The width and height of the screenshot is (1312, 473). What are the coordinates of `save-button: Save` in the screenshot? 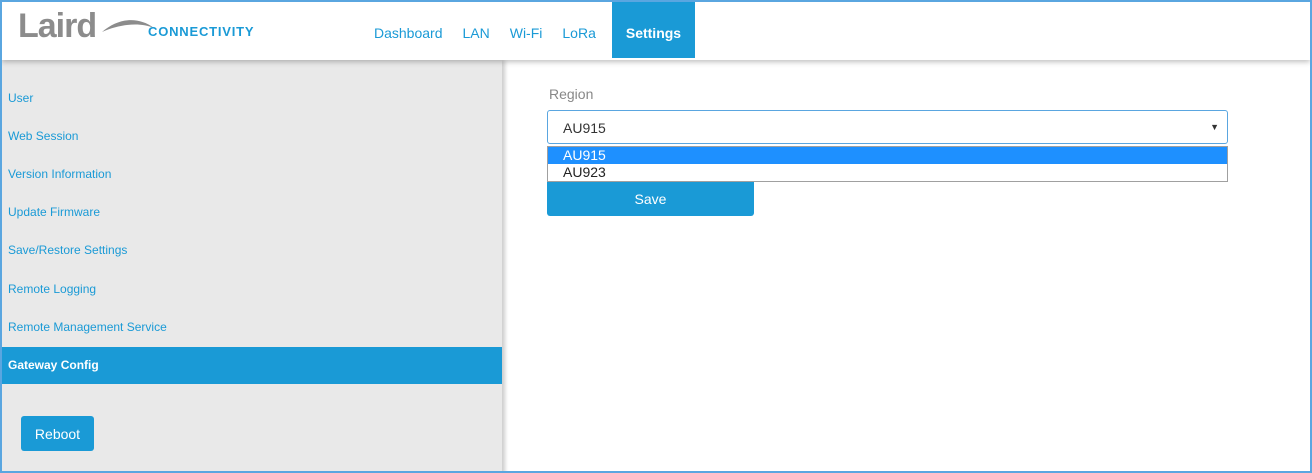 It's located at (650, 199).